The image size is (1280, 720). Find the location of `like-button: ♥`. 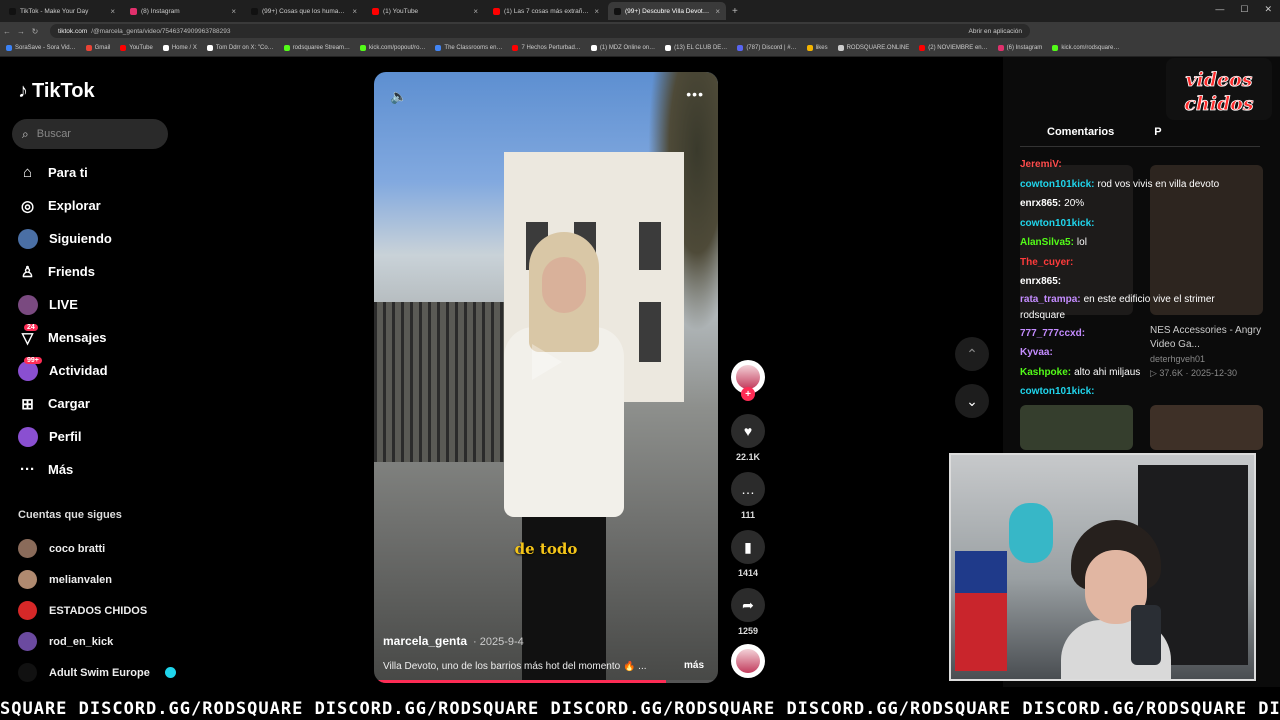

like-button: ♥ is located at coordinates (748, 431).